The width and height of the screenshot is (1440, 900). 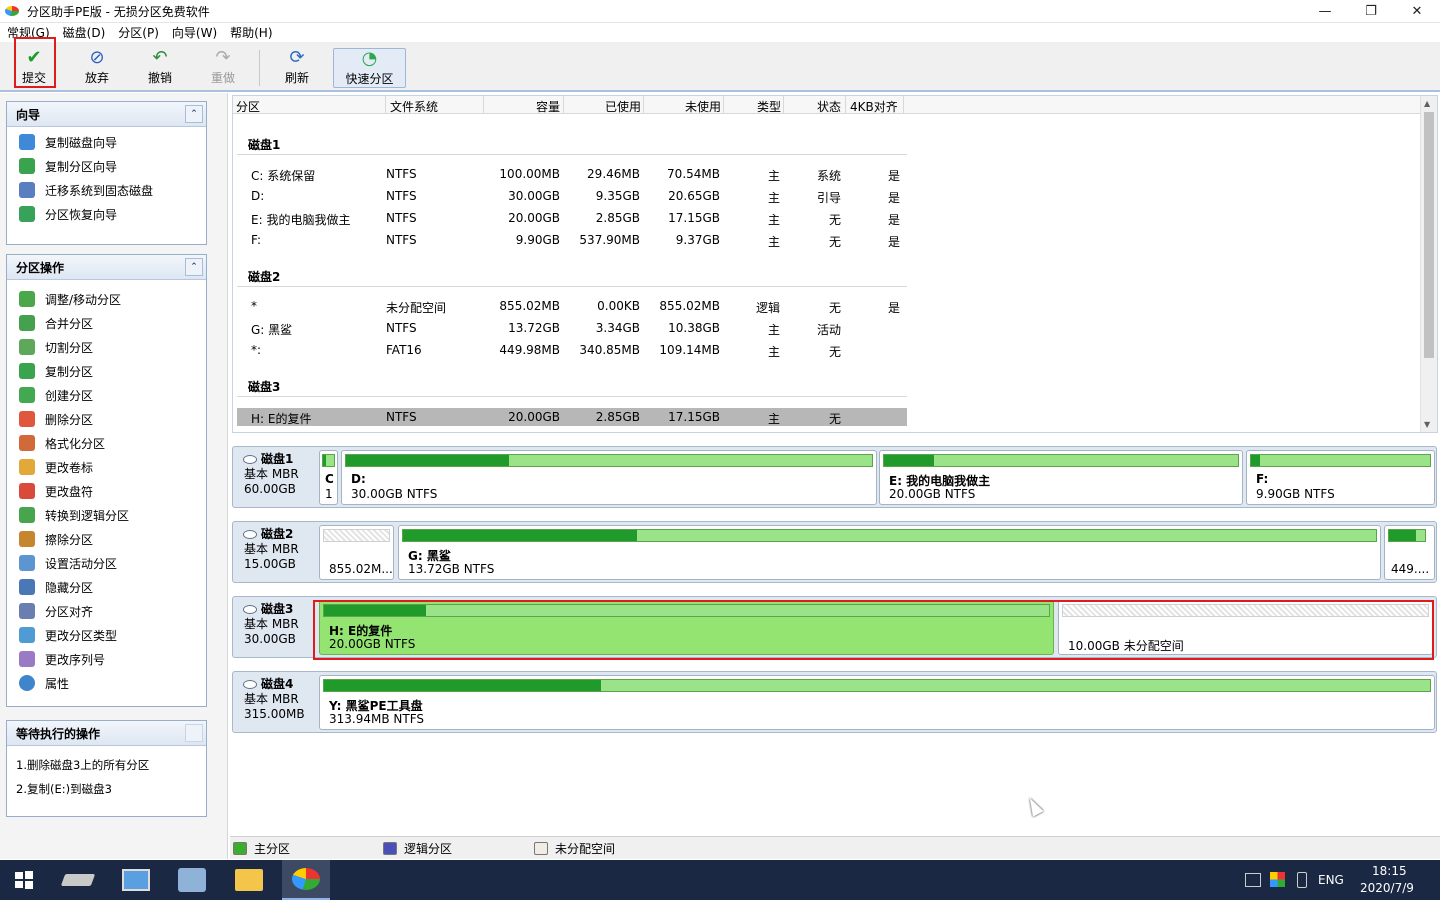 I want to click on taskbar-explorer, so click(x=249, y=880).